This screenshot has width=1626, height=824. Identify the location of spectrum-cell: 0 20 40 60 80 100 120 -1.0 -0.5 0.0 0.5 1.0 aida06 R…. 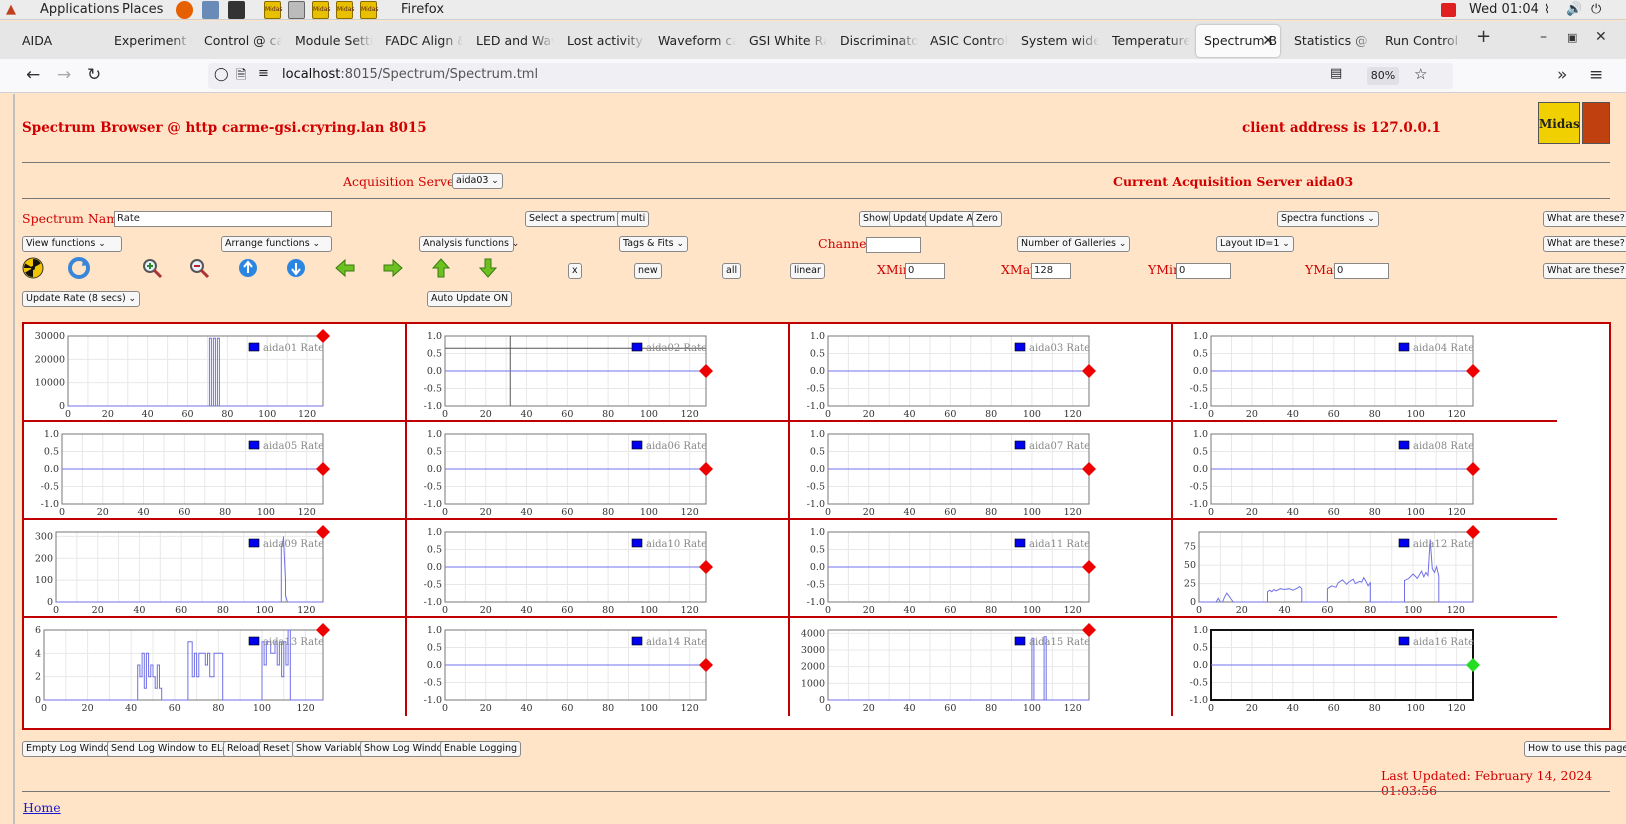
(598, 471).